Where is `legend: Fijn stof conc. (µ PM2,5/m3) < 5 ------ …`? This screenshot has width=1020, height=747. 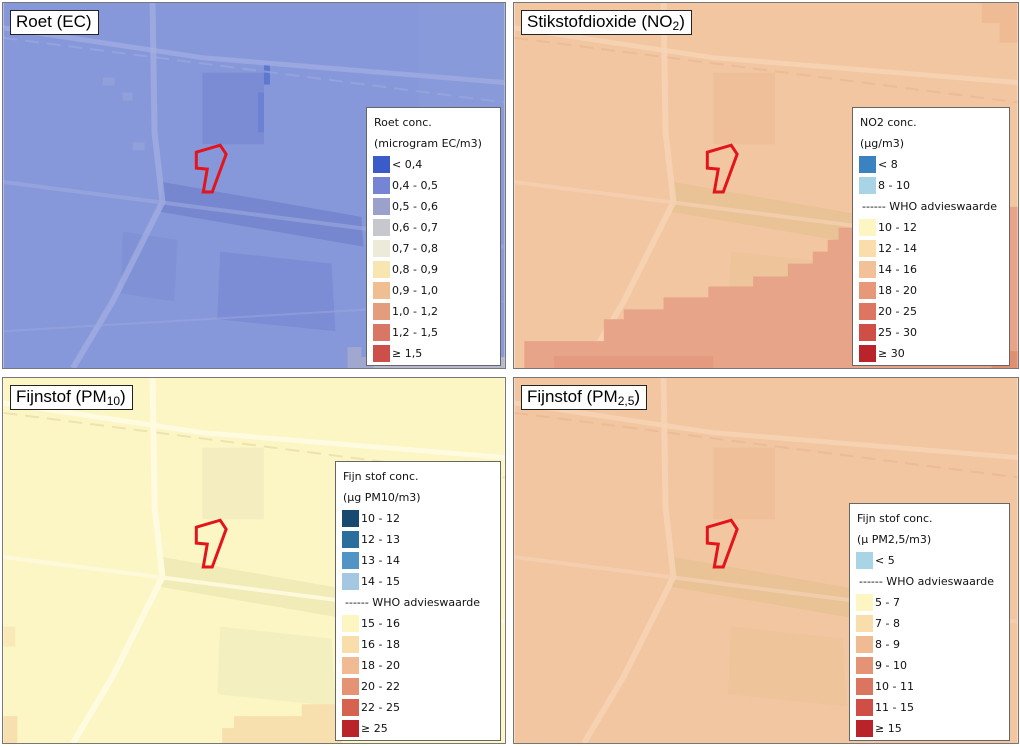
legend: Fijn stof conc. (µ PM2,5/m3) < 5 ------ … is located at coordinates (929, 622).